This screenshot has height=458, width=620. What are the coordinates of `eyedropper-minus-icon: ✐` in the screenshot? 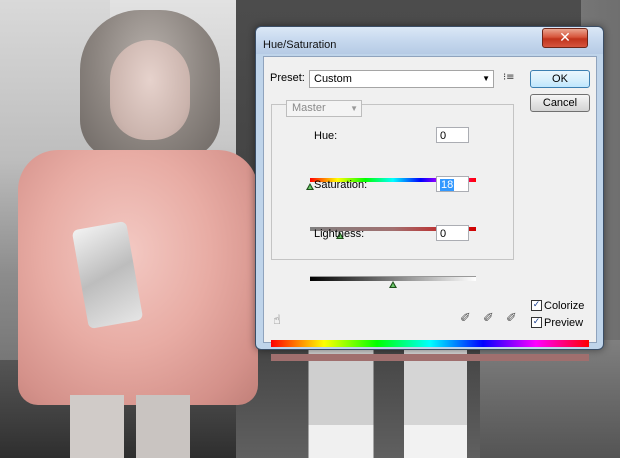 It's located at (511, 318).